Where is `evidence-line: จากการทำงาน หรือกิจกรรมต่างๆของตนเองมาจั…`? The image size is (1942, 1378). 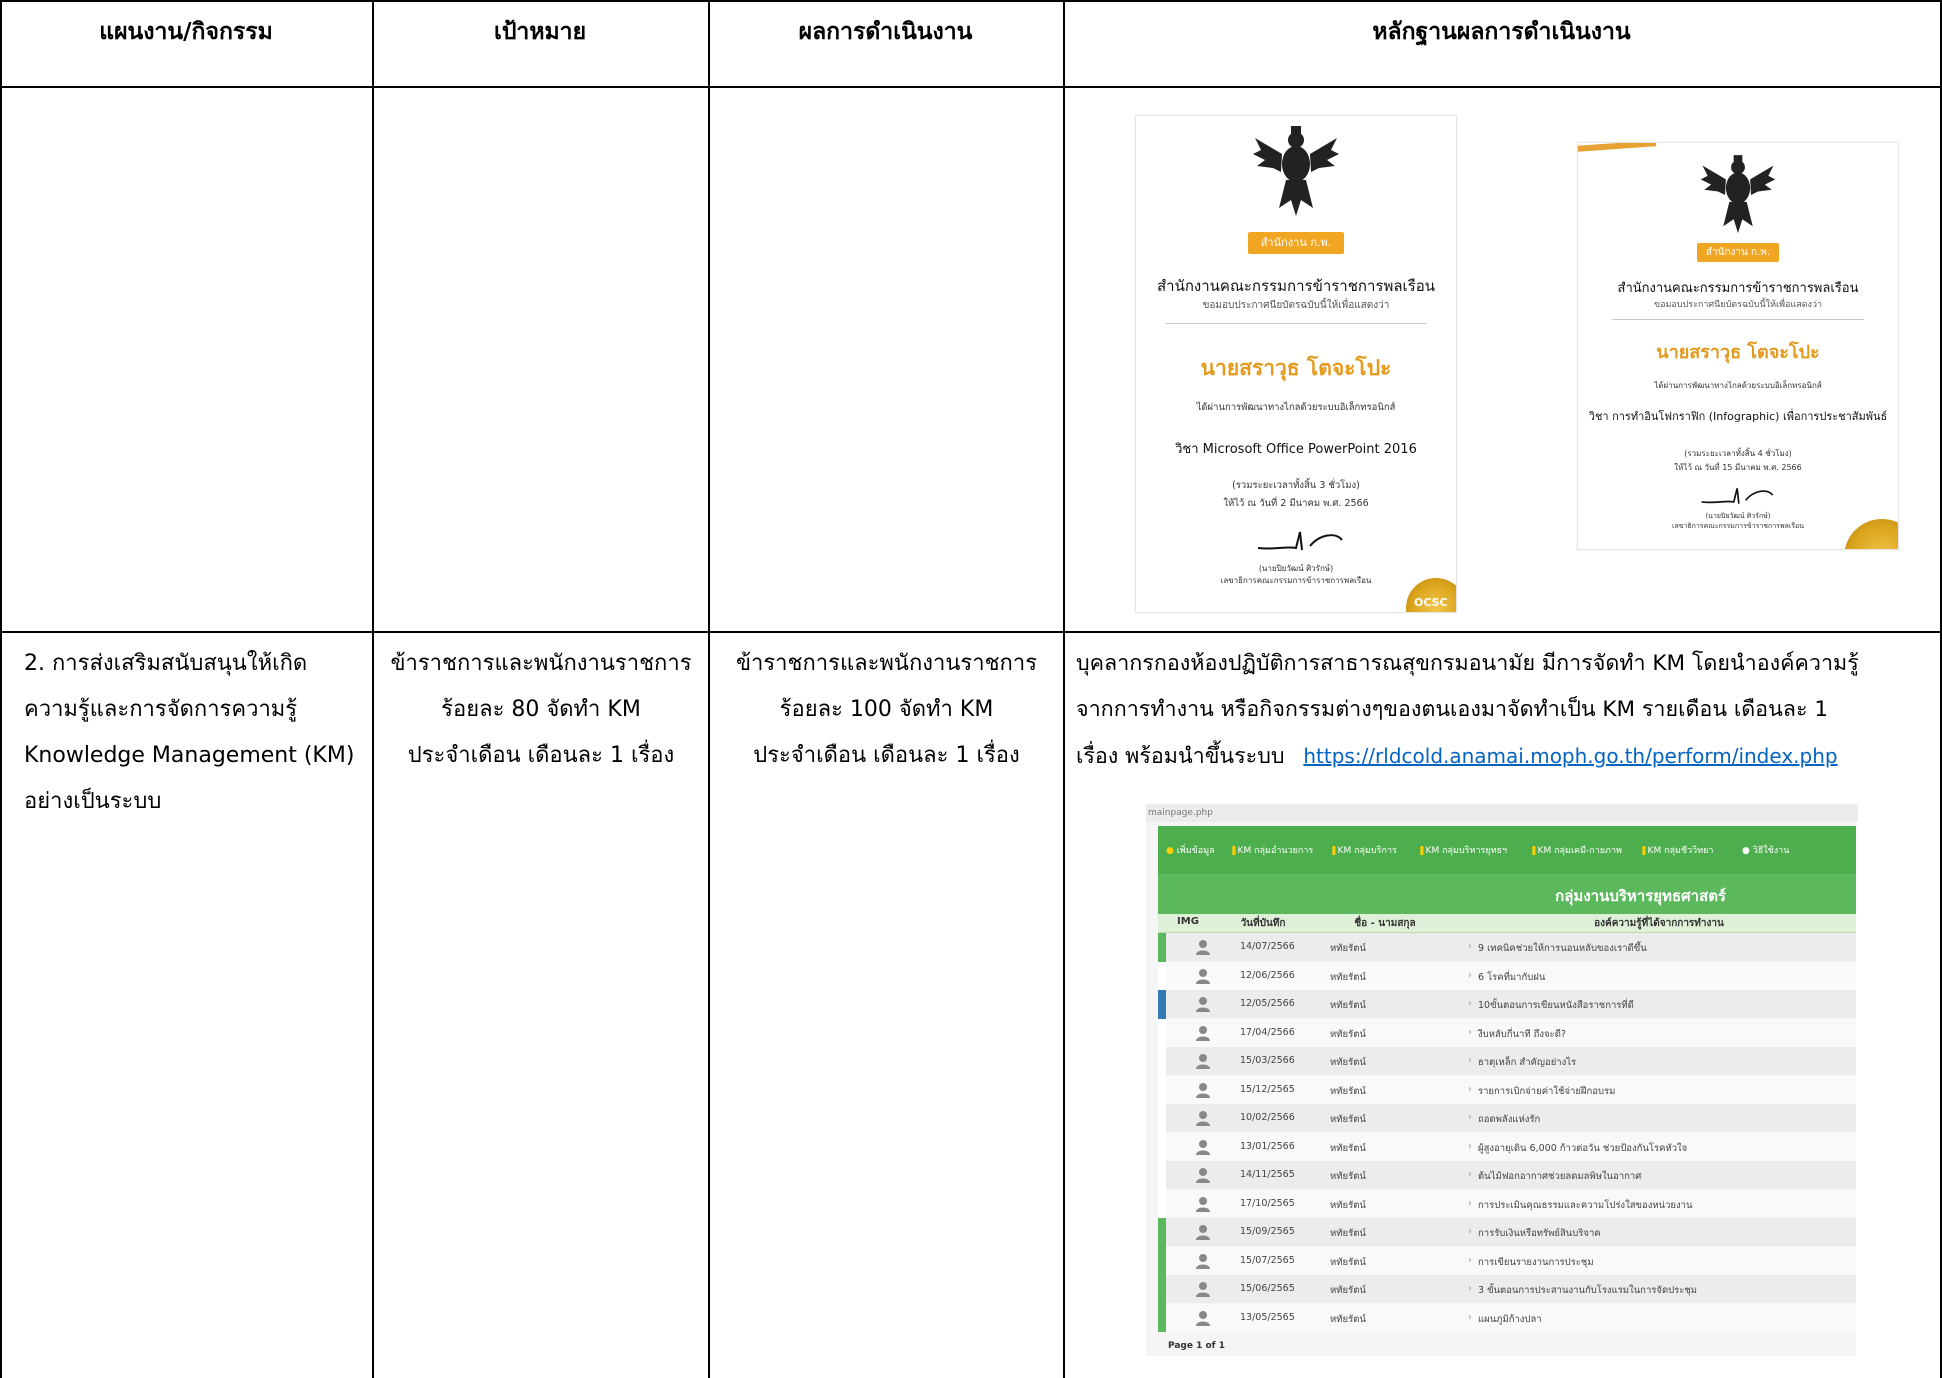 evidence-line: จากการทำงาน หรือกิจกรรมต่างๆของตนเองมาจั… is located at coordinates (1452, 709).